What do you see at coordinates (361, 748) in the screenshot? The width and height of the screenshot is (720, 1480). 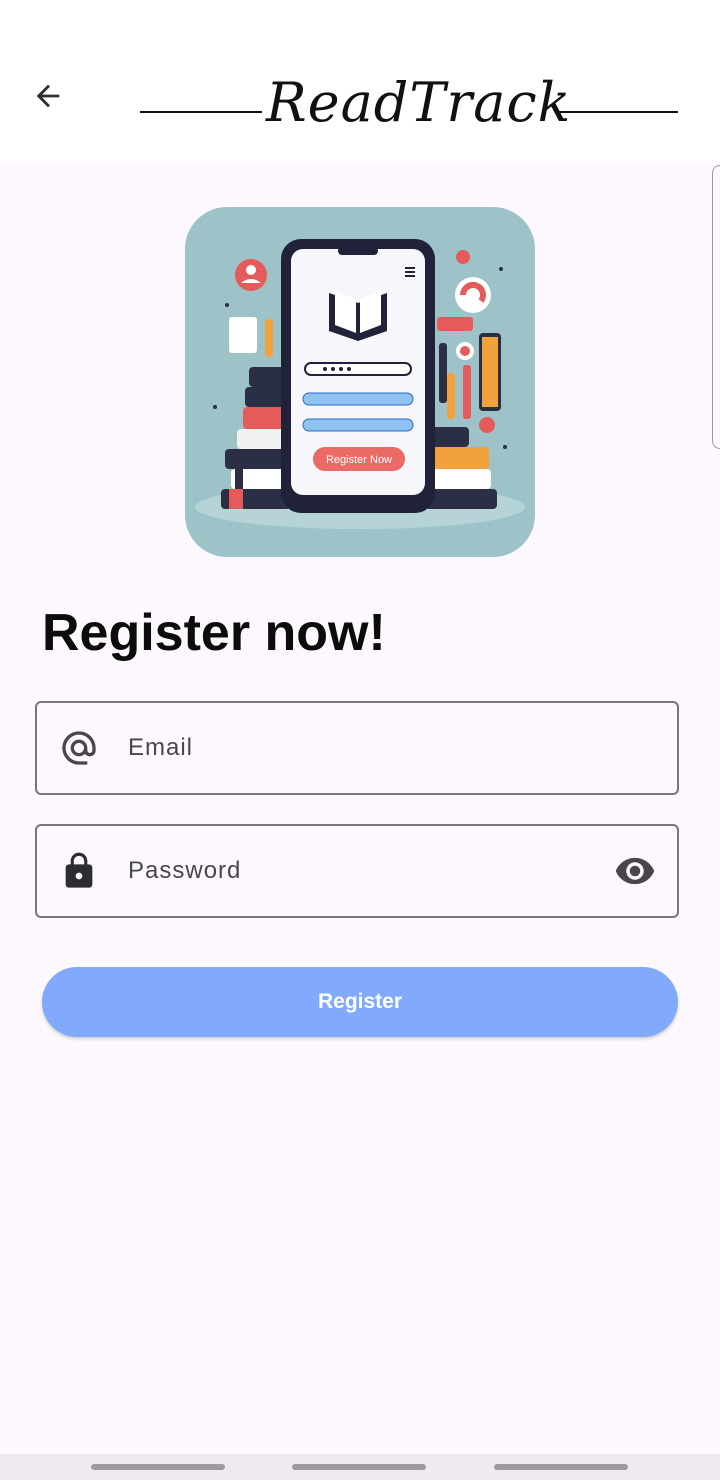 I see `email-input` at bounding box center [361, 748].